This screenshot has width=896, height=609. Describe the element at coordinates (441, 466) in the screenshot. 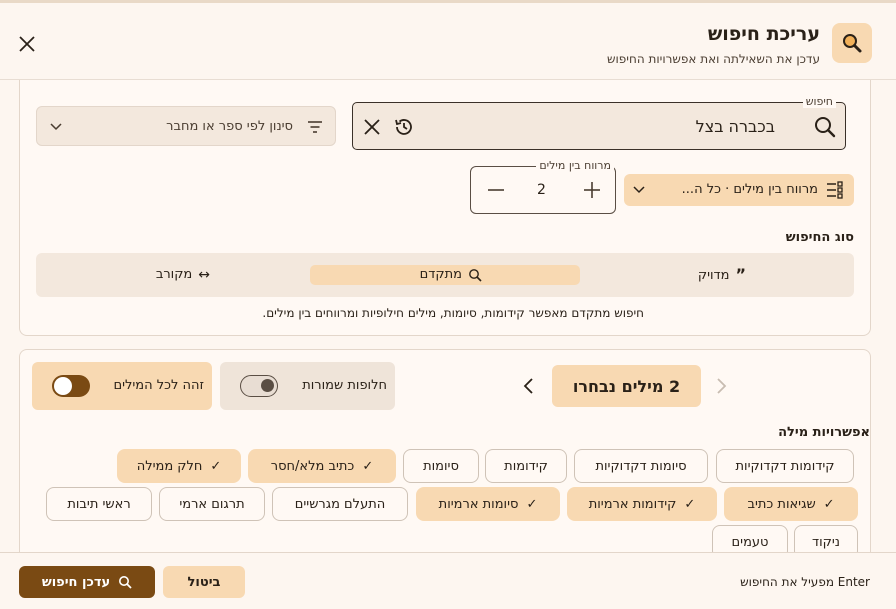

I see `option-suffixes: סיומות` at that location.